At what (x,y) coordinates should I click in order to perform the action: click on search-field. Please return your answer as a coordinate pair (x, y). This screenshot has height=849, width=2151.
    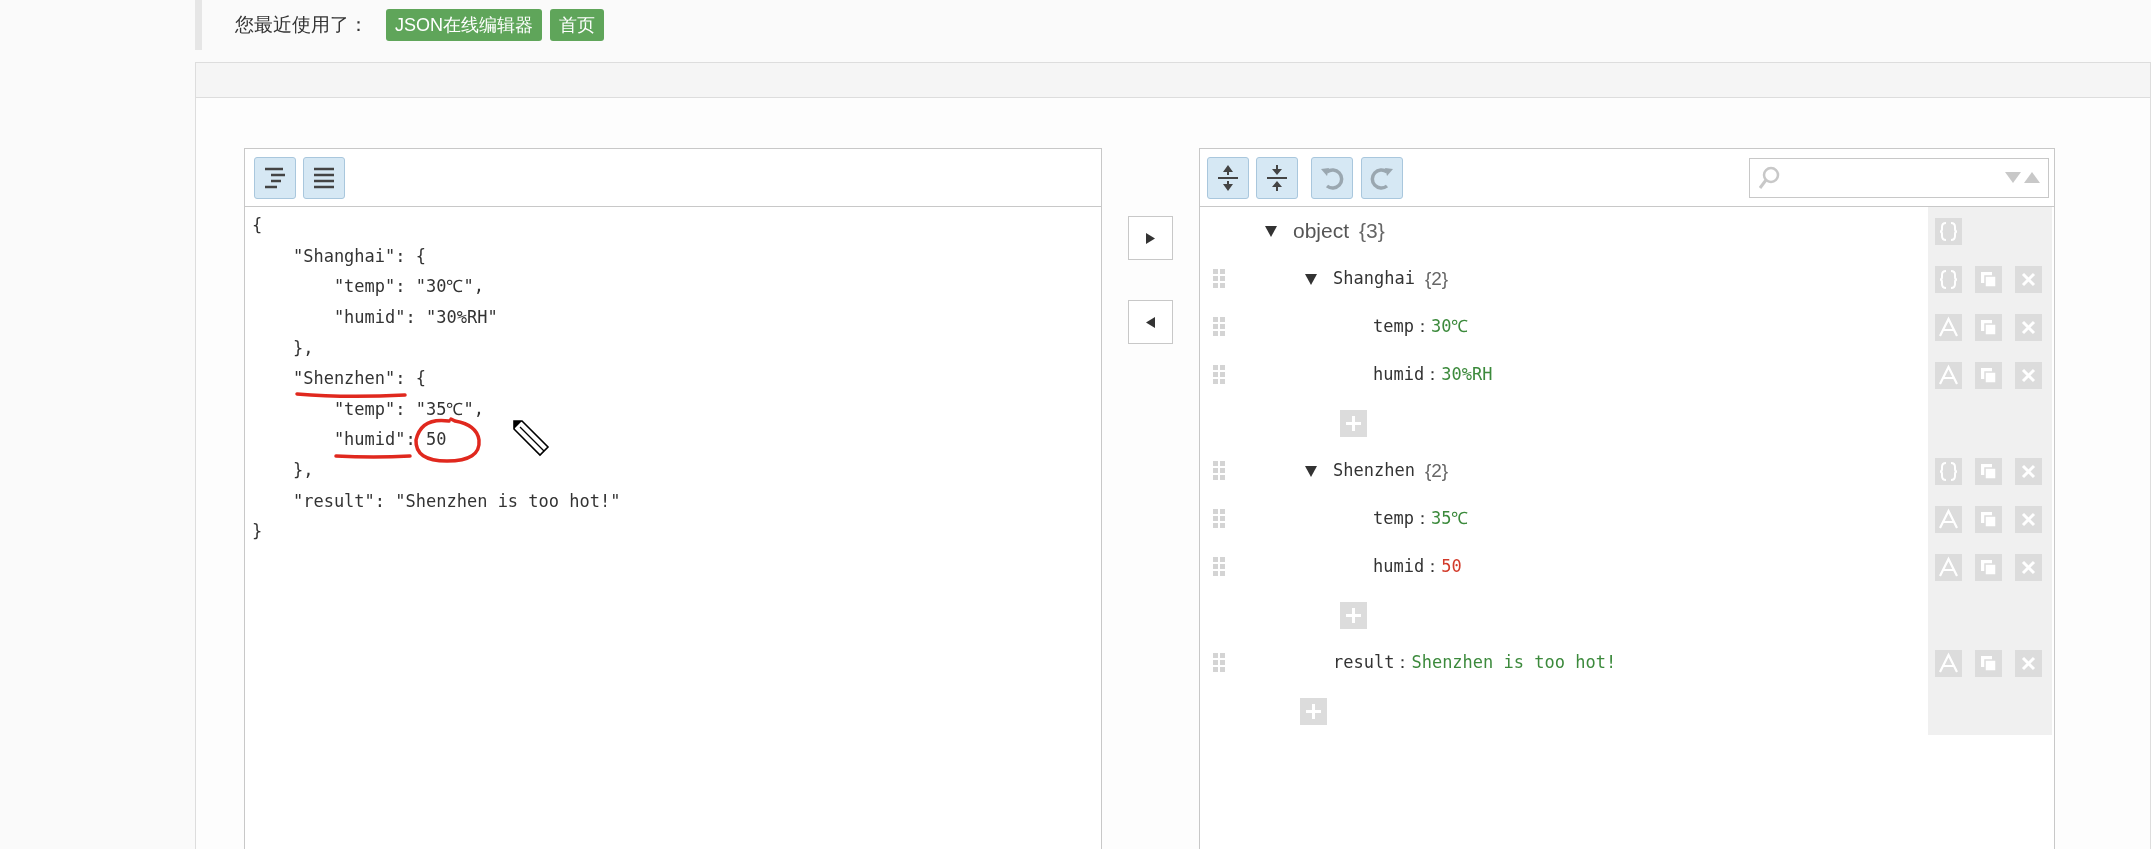
    Looking at the image, I should click on (1899, 177).